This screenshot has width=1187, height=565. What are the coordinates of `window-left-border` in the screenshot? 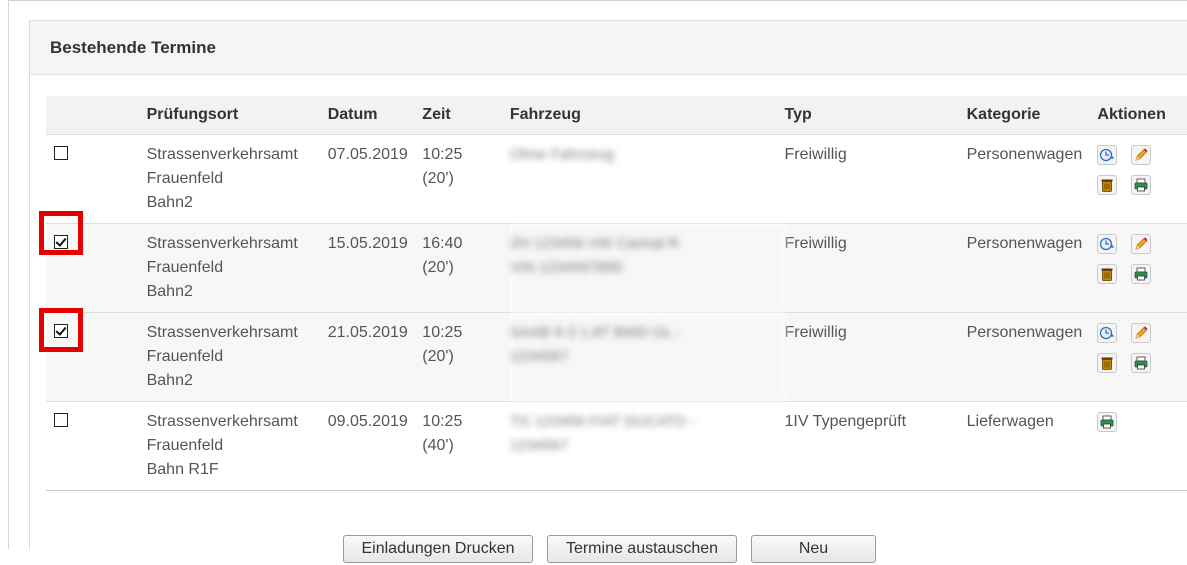 It's located at (8, 274).